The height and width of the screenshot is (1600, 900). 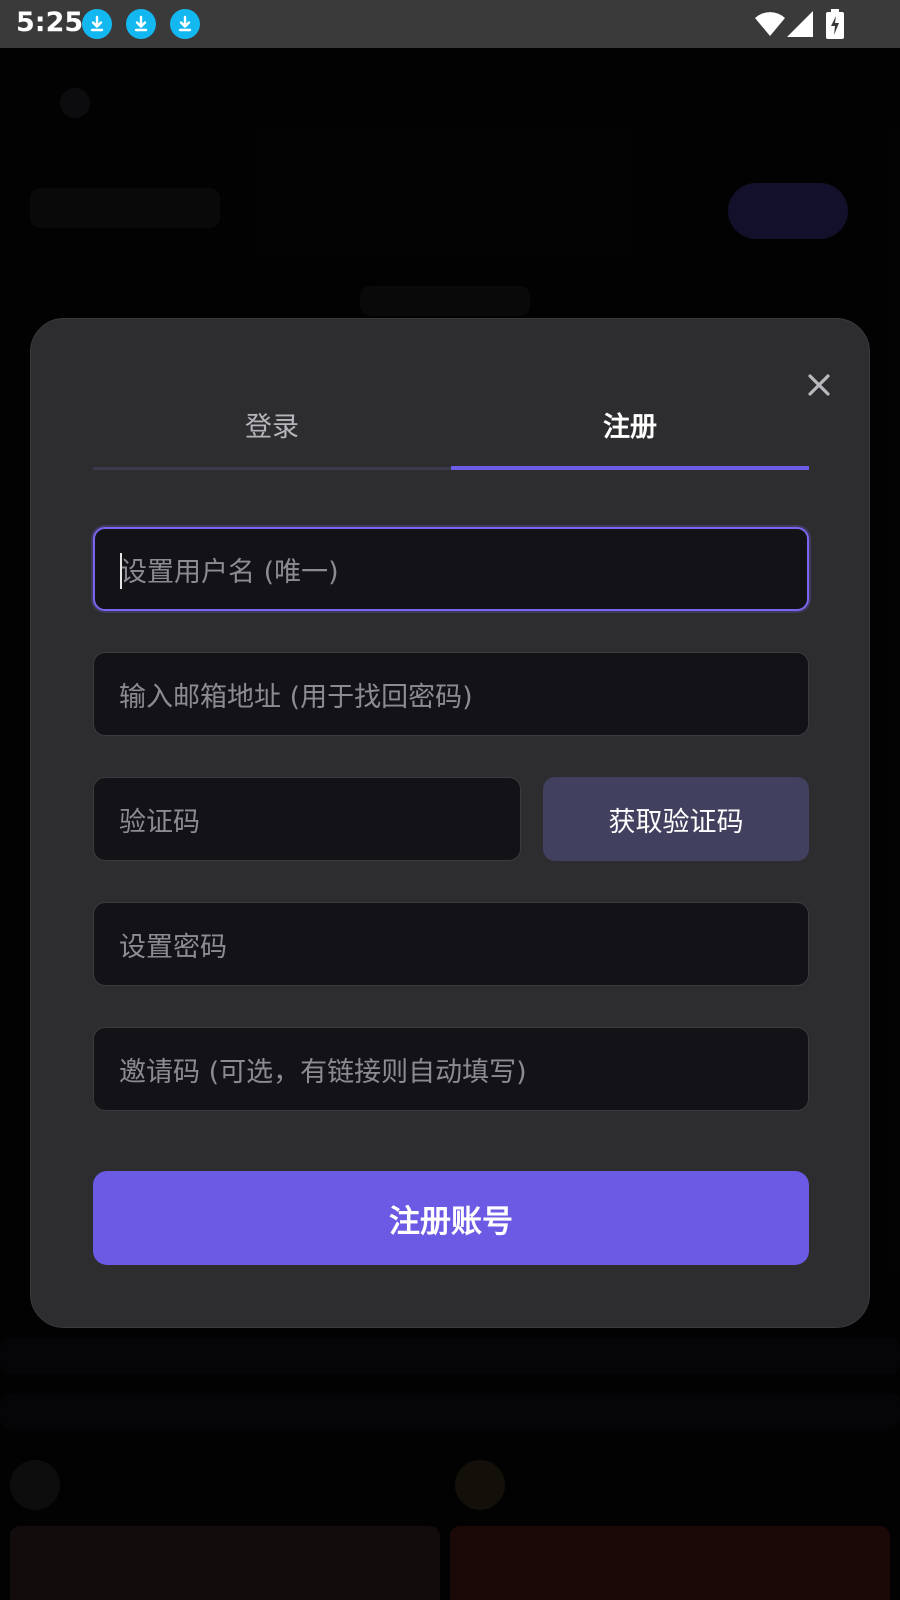 What do you see at coordinates (272, 468) in the screenshot?
I see `tab-divider` at bounding box center [272, 468].